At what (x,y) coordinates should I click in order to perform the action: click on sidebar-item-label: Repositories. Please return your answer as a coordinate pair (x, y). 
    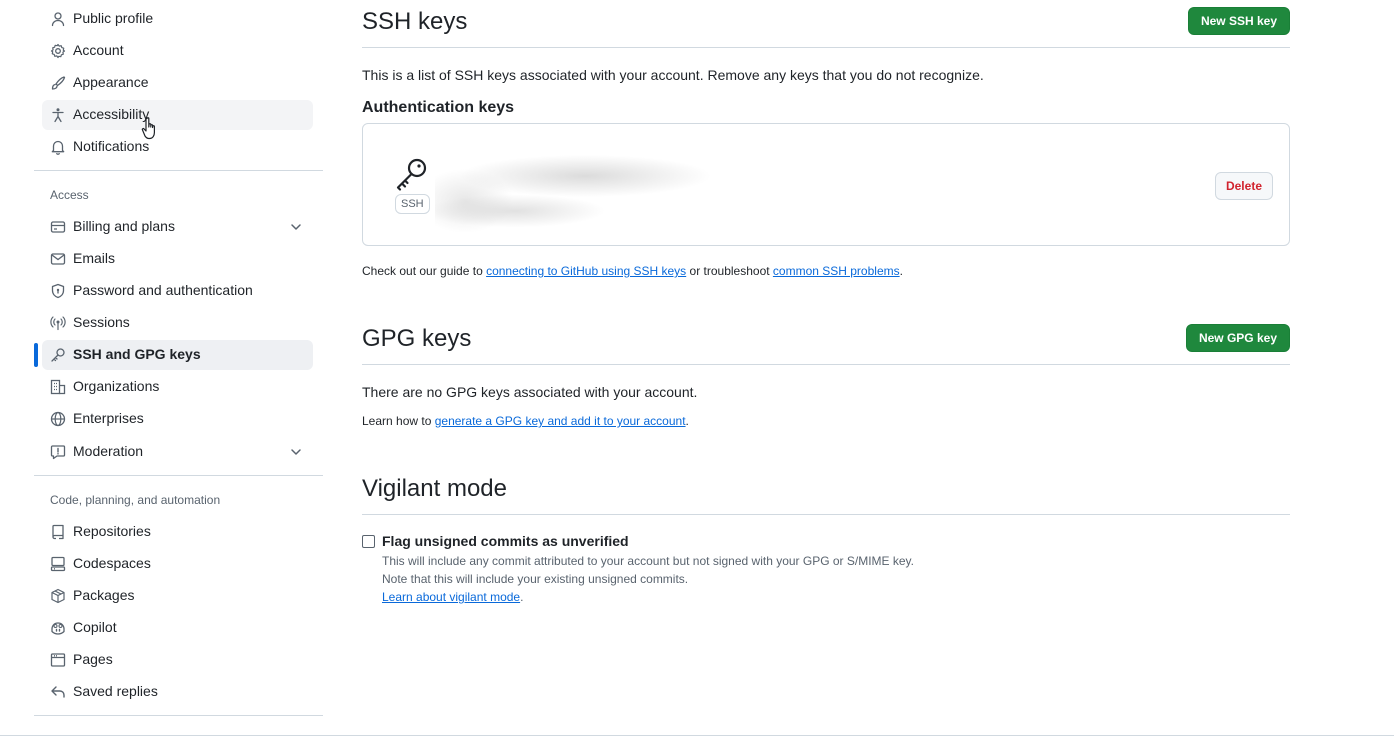
    Looking at the image, I should click on (112, 531).